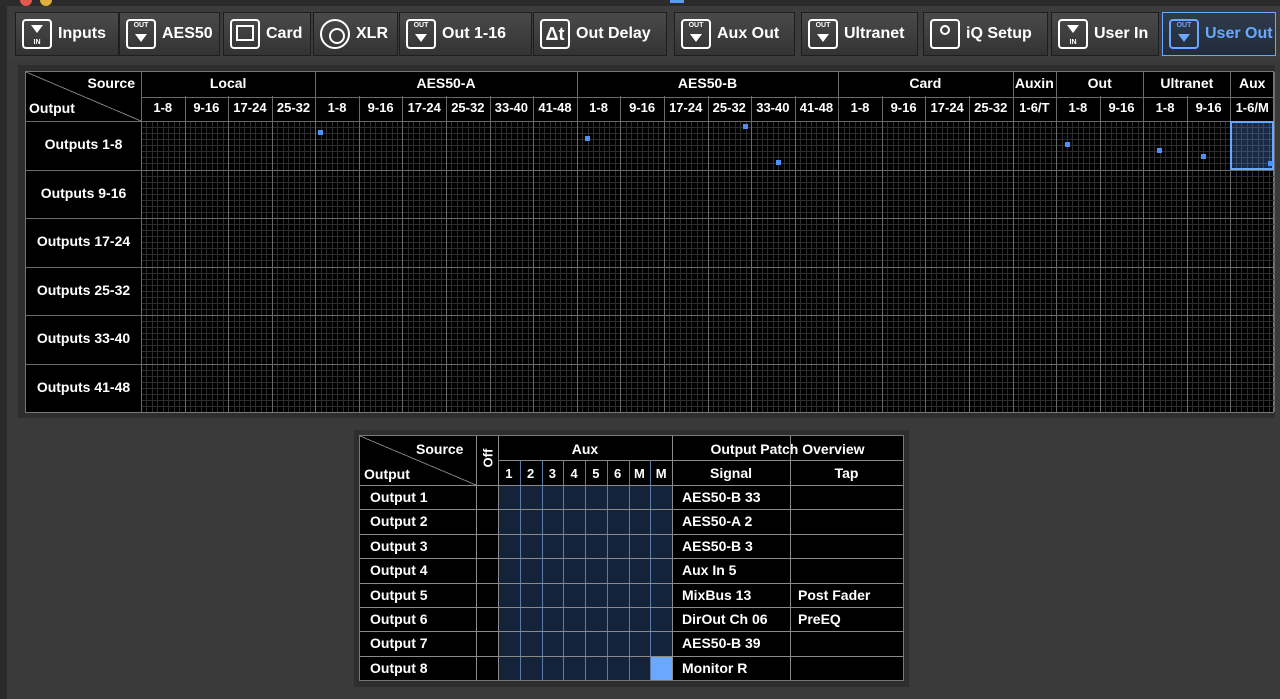 This screenshot has width=1280, height=699. What do you see at coordinates (985, 34) in the screenshot?
I see `tab-iq-setup: iQ Setup` at bounding box center [985, 34].